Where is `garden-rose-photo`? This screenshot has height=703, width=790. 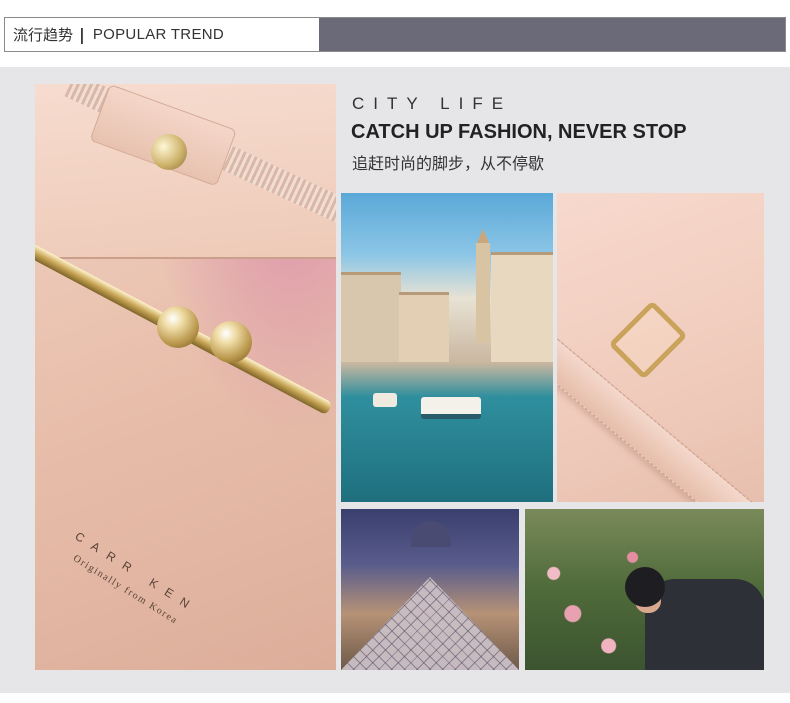 garden-rose-photo is located at coordinates (644, 589).